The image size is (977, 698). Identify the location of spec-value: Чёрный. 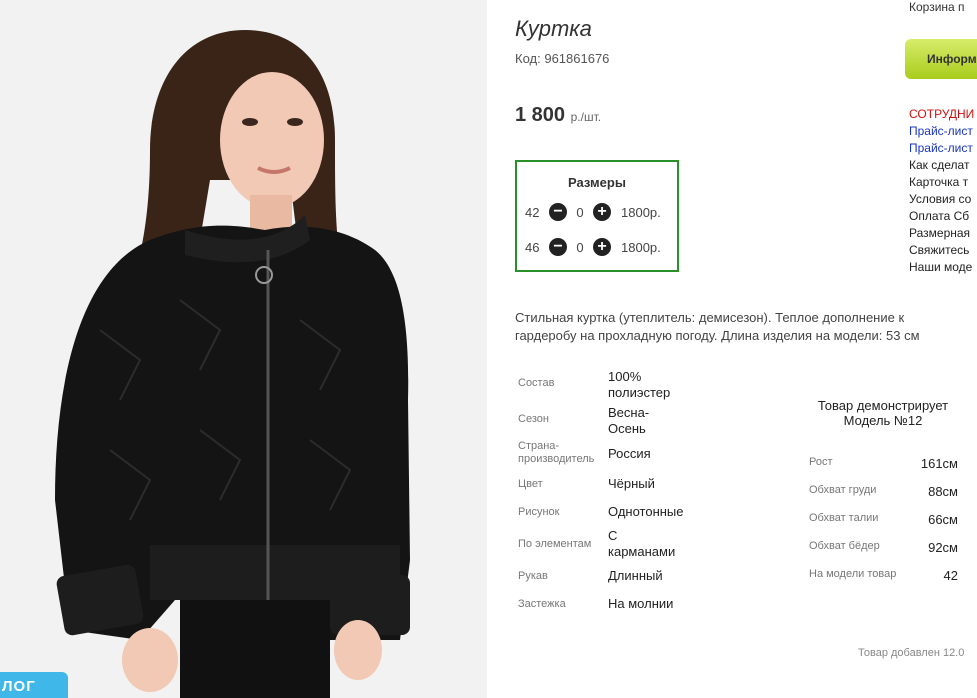
(631, 483).